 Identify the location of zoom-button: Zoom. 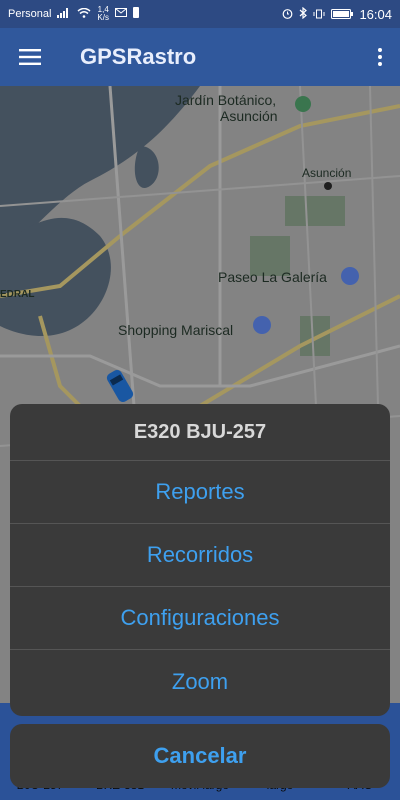
(200, 681).